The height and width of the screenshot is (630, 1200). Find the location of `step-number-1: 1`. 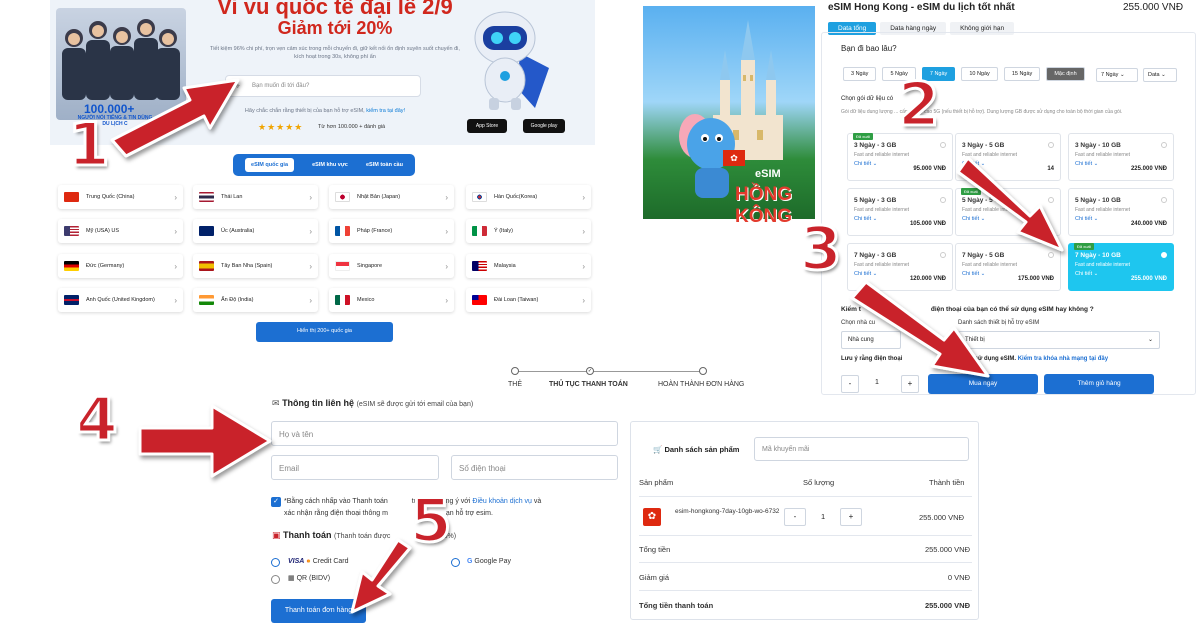

step-number-1: 1 is located at coordinates (89, 145).